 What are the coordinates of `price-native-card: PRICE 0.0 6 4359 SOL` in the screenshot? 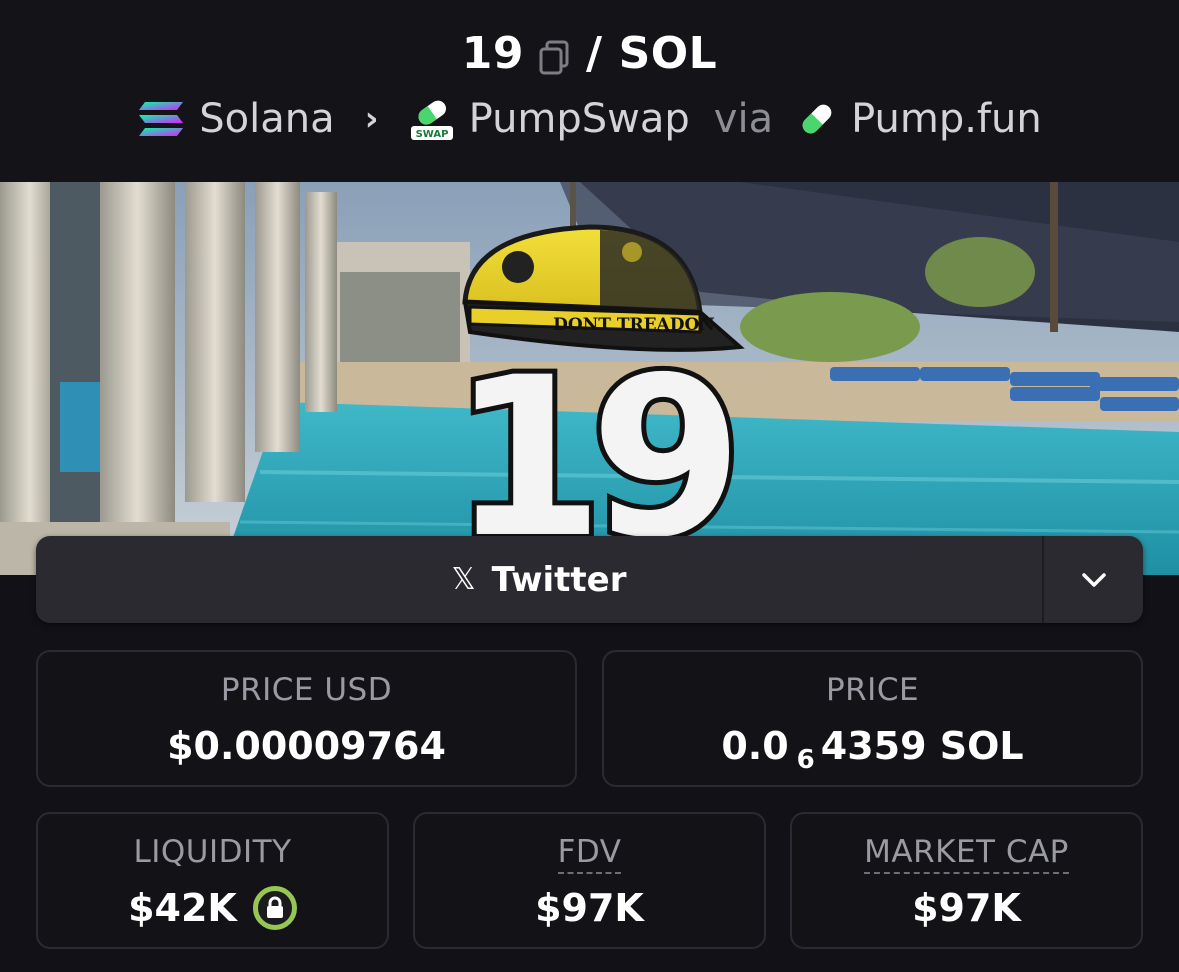 It's located at (872, 718).